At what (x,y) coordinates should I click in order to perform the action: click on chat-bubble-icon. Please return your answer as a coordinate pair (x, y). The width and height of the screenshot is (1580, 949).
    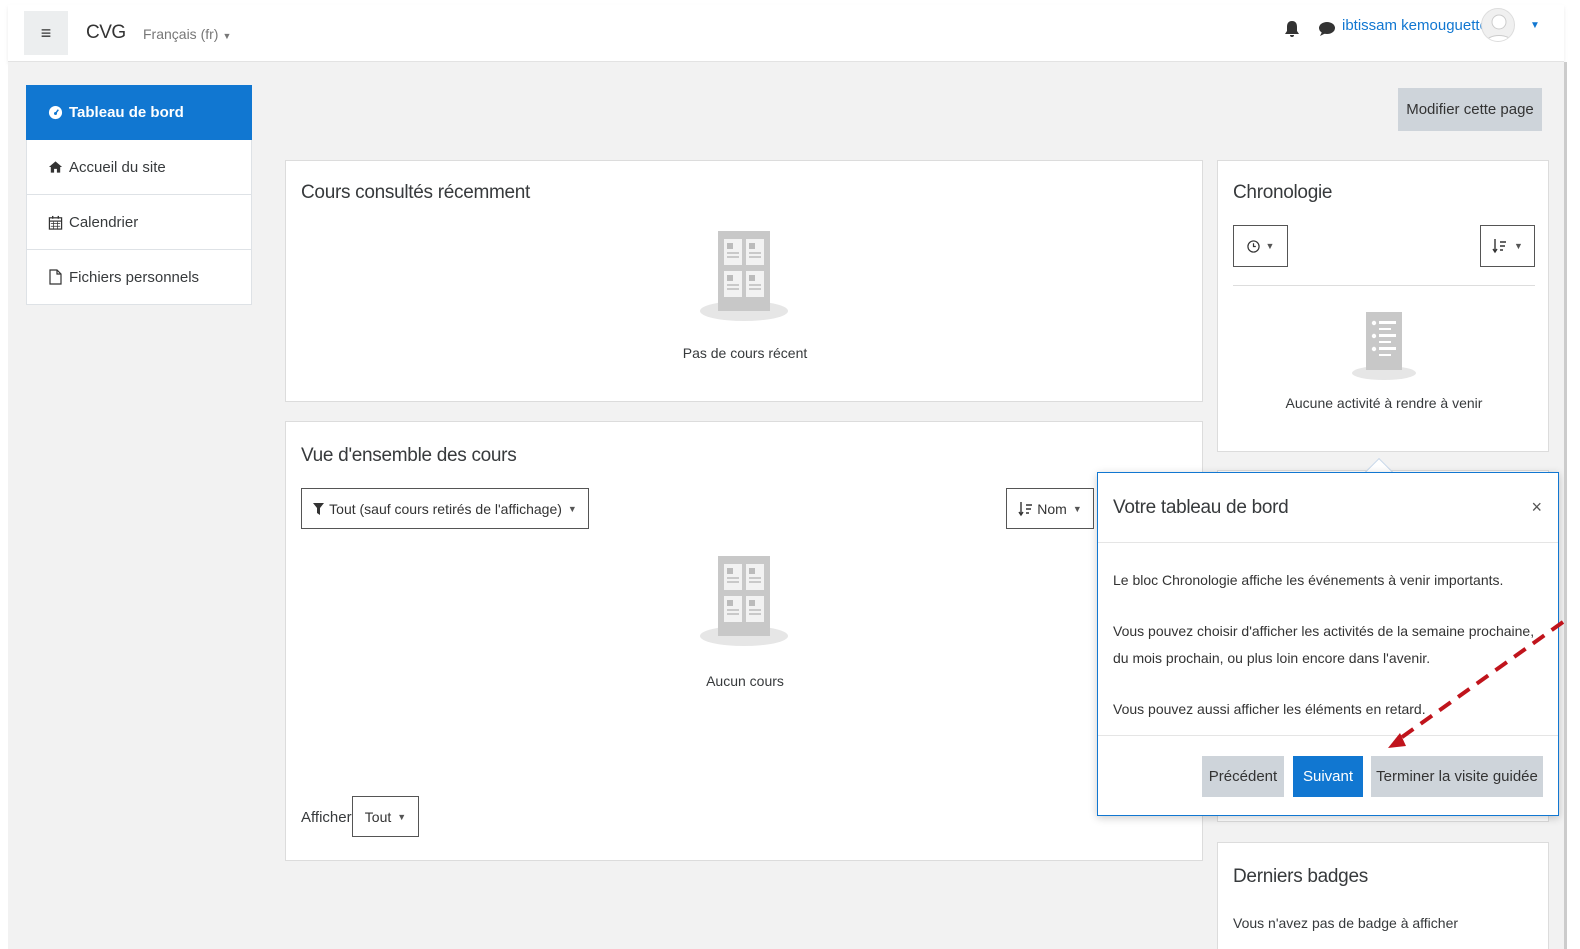
    Looking at the image, I should click on (1327, 29).